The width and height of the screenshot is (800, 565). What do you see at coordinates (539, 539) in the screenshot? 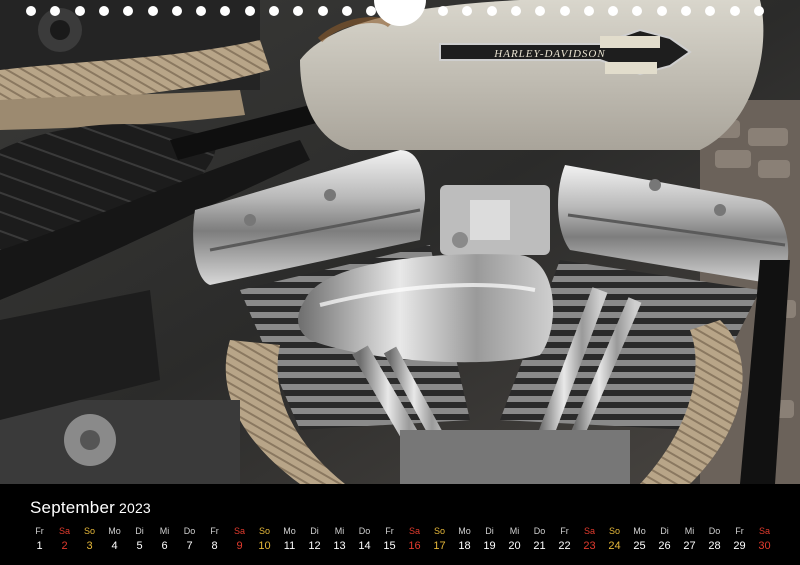
I see `day-cell: Do 21` at bounding box center [539, 539].